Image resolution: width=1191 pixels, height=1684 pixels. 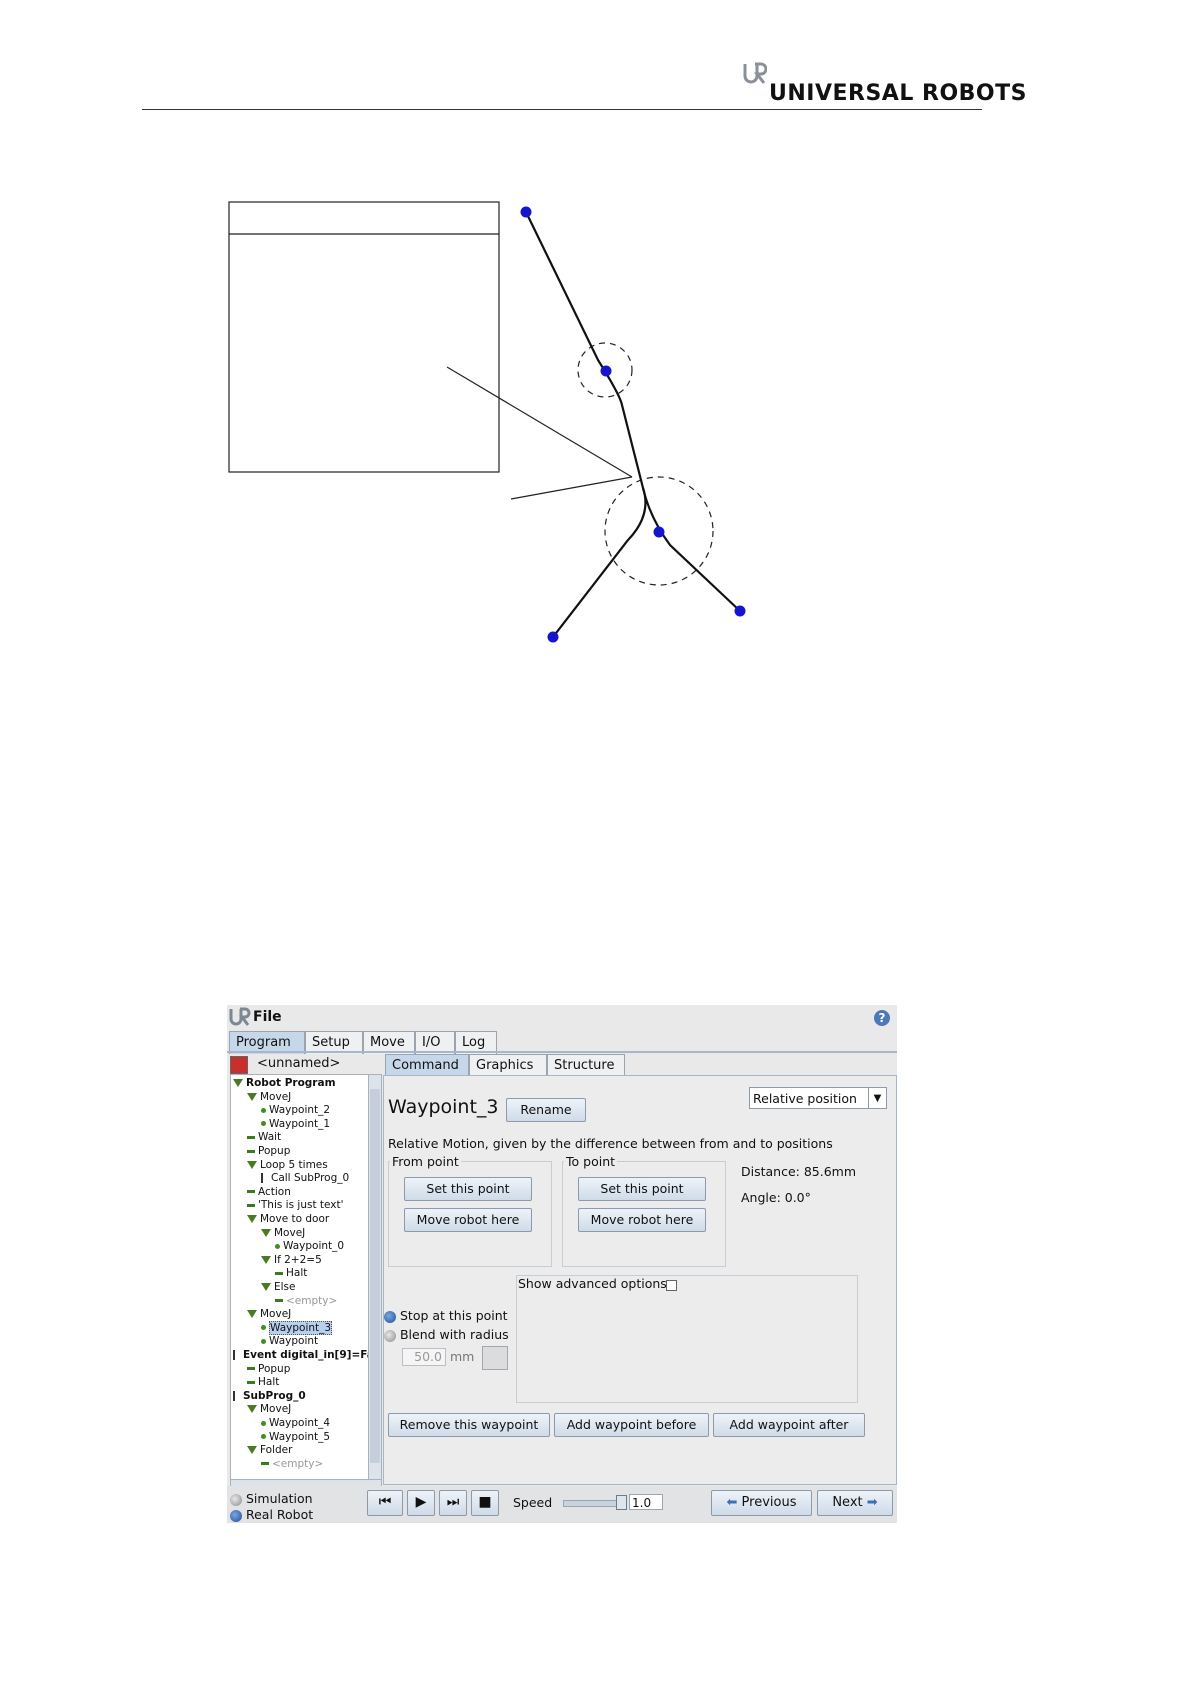 What do you see at coordinates (291, 1083) in the screenshot?
I see `tree-item-label: Robot Program` at bounding box center [291, 1083].